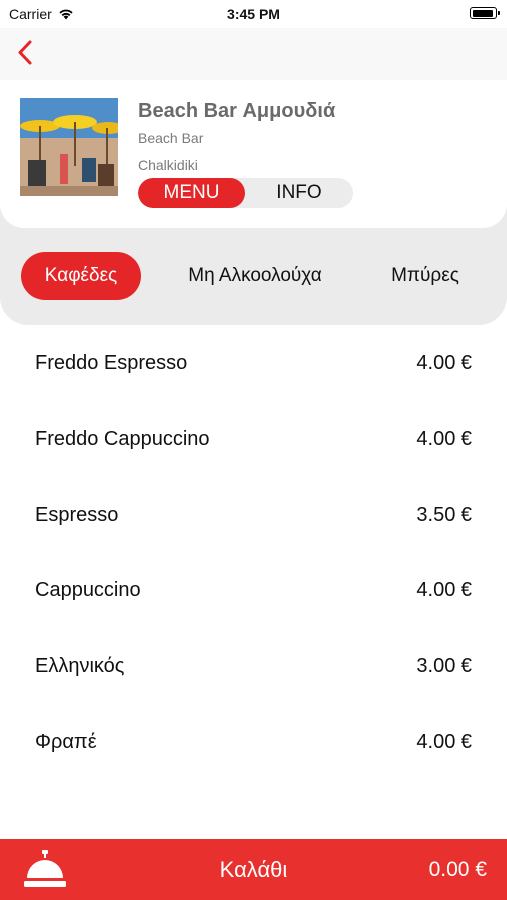 Image resolution: width=507 pixels, height=900 pixels. Describe the element at coordinates (253, 742) in the screenshot. I see `menu-item: Φραπέ 4.00 €` at that location.